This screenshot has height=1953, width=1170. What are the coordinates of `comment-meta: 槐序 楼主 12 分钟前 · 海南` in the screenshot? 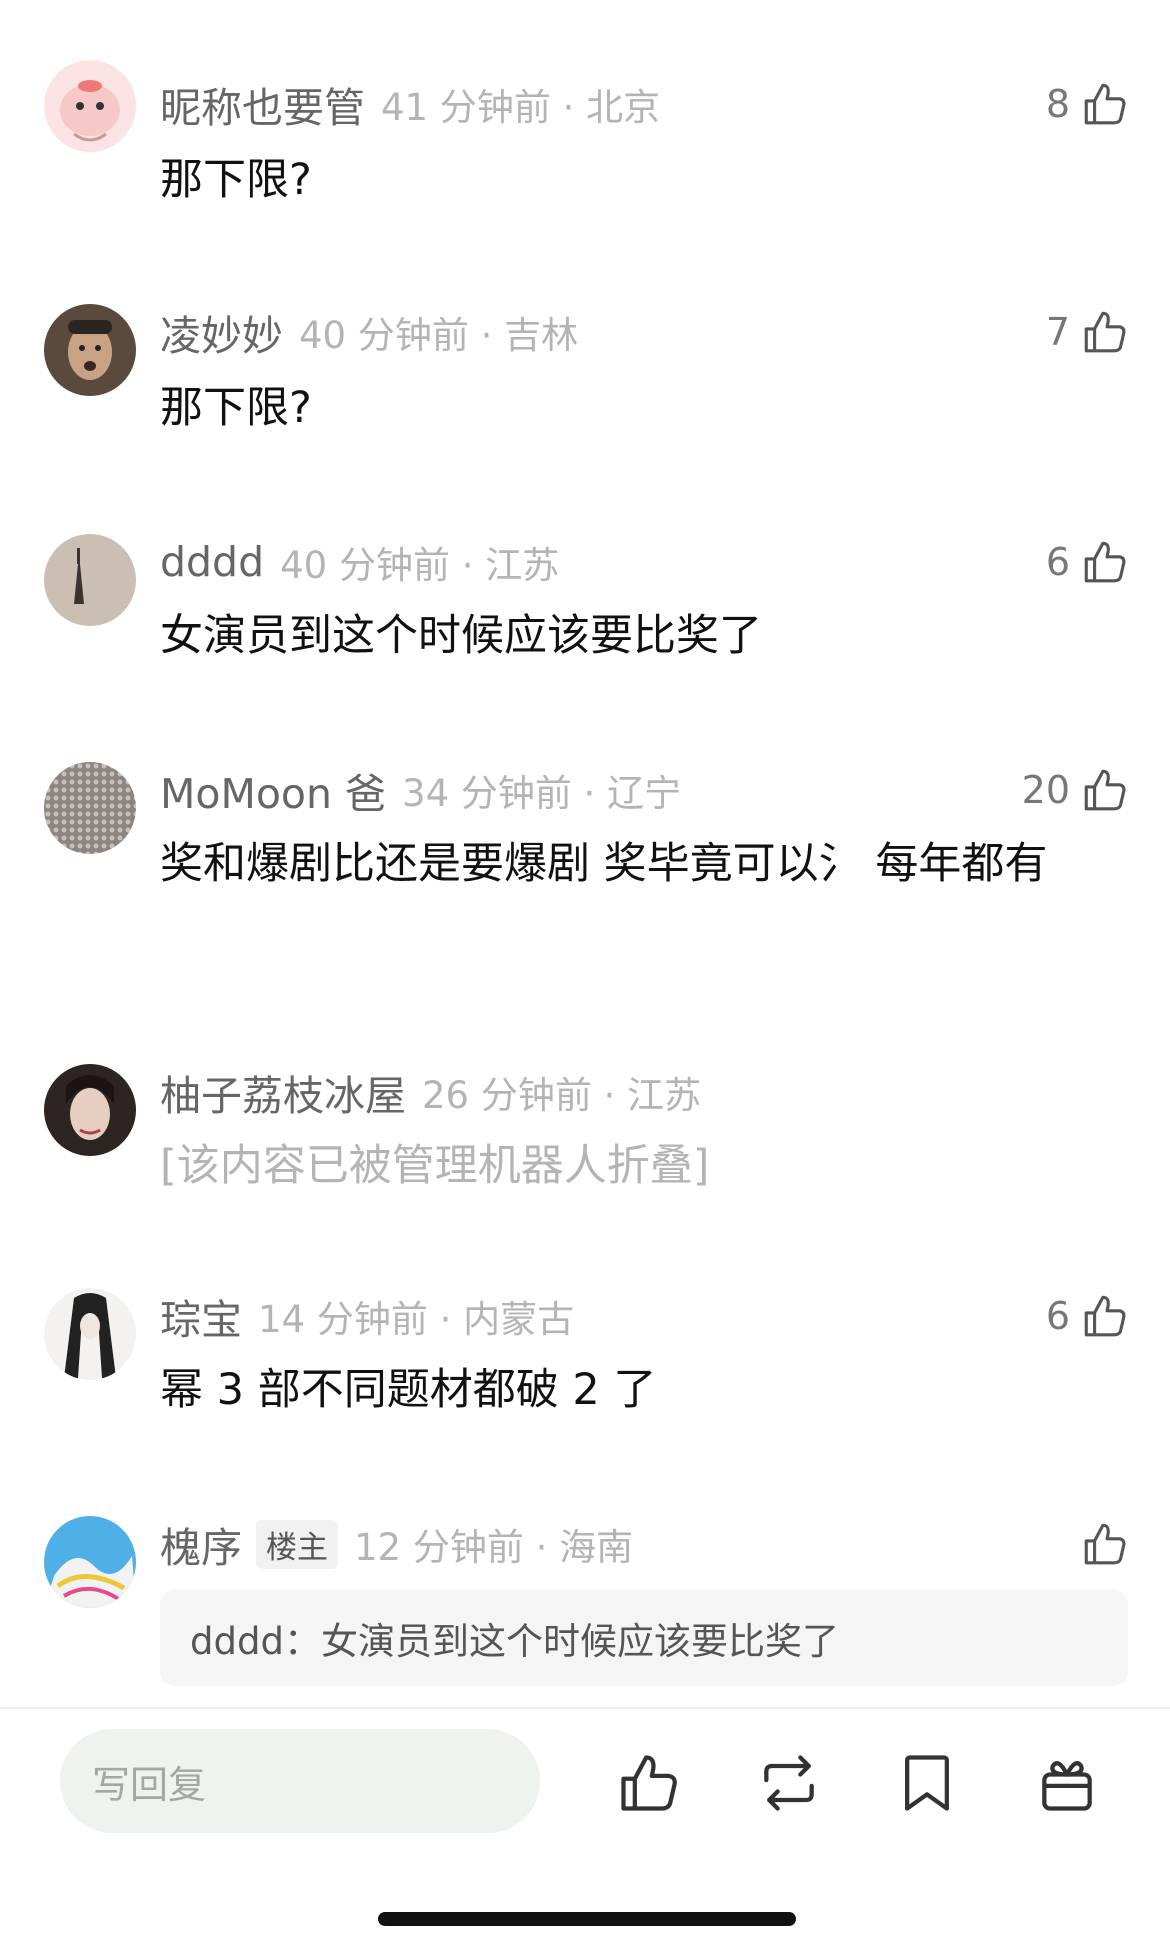 It's located at (396, 1544).